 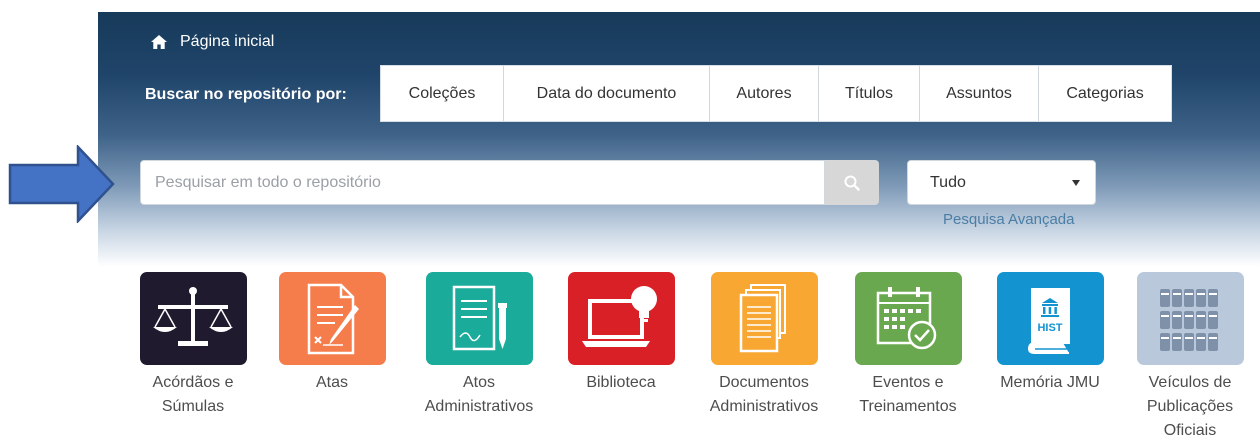 I want to click on document-pen-icon, so click(x=332, y=318).